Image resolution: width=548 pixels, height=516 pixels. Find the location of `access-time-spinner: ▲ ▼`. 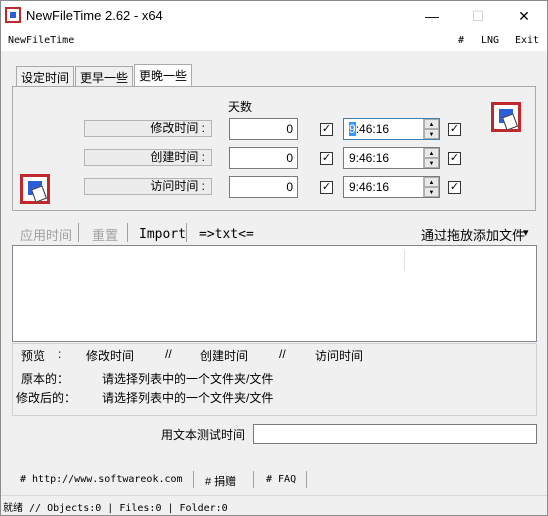

access-time-spinner: ▲ ▼ is located at coordinates (431, 187).